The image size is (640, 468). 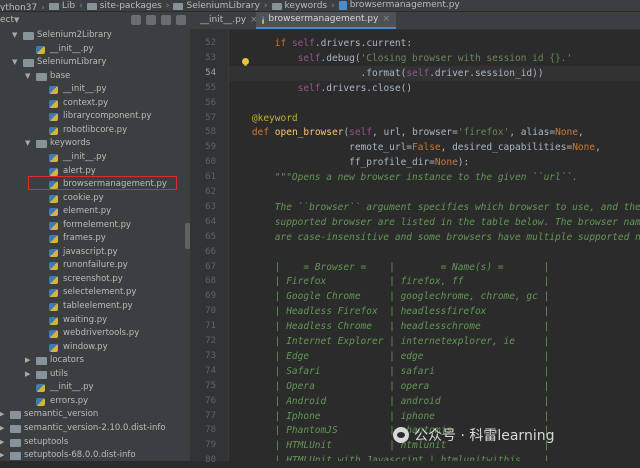 What do you see at coordinates (203, 237) in the screenshot?
I see `line-number: 65` at bounding box center [203, 237].